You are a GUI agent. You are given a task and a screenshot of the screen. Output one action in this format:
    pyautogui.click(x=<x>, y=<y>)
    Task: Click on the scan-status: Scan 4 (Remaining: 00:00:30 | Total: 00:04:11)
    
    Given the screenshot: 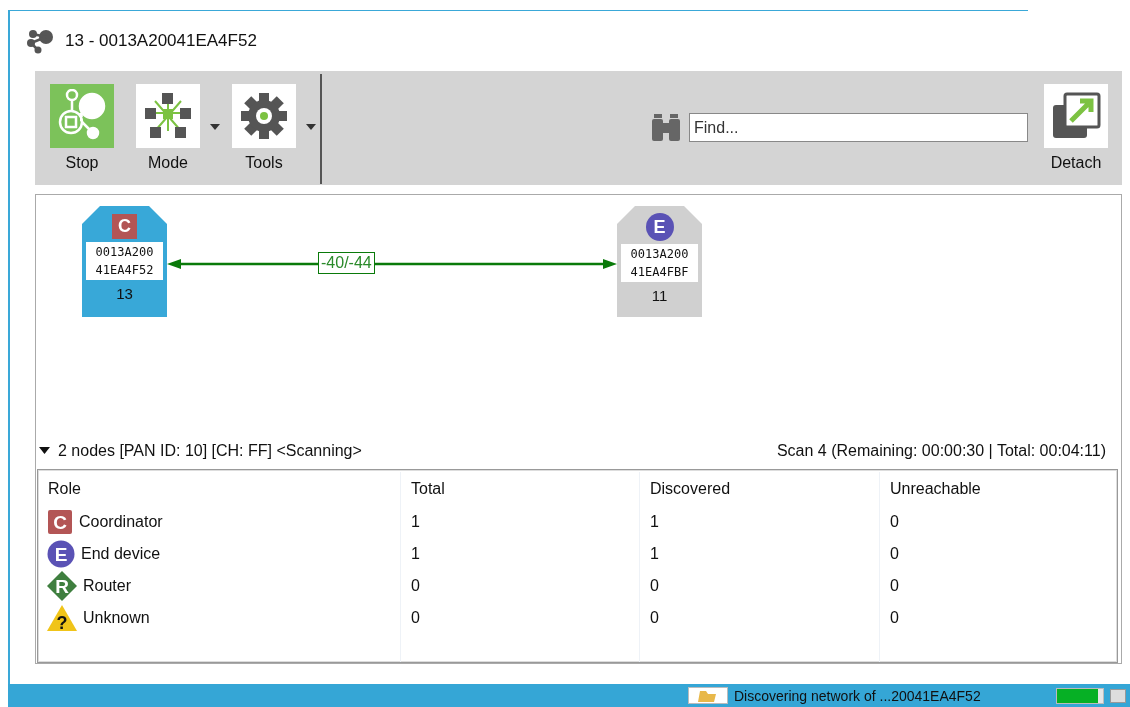 What is the action you would take?
    pyautogui.click(x=941, y=450)
    